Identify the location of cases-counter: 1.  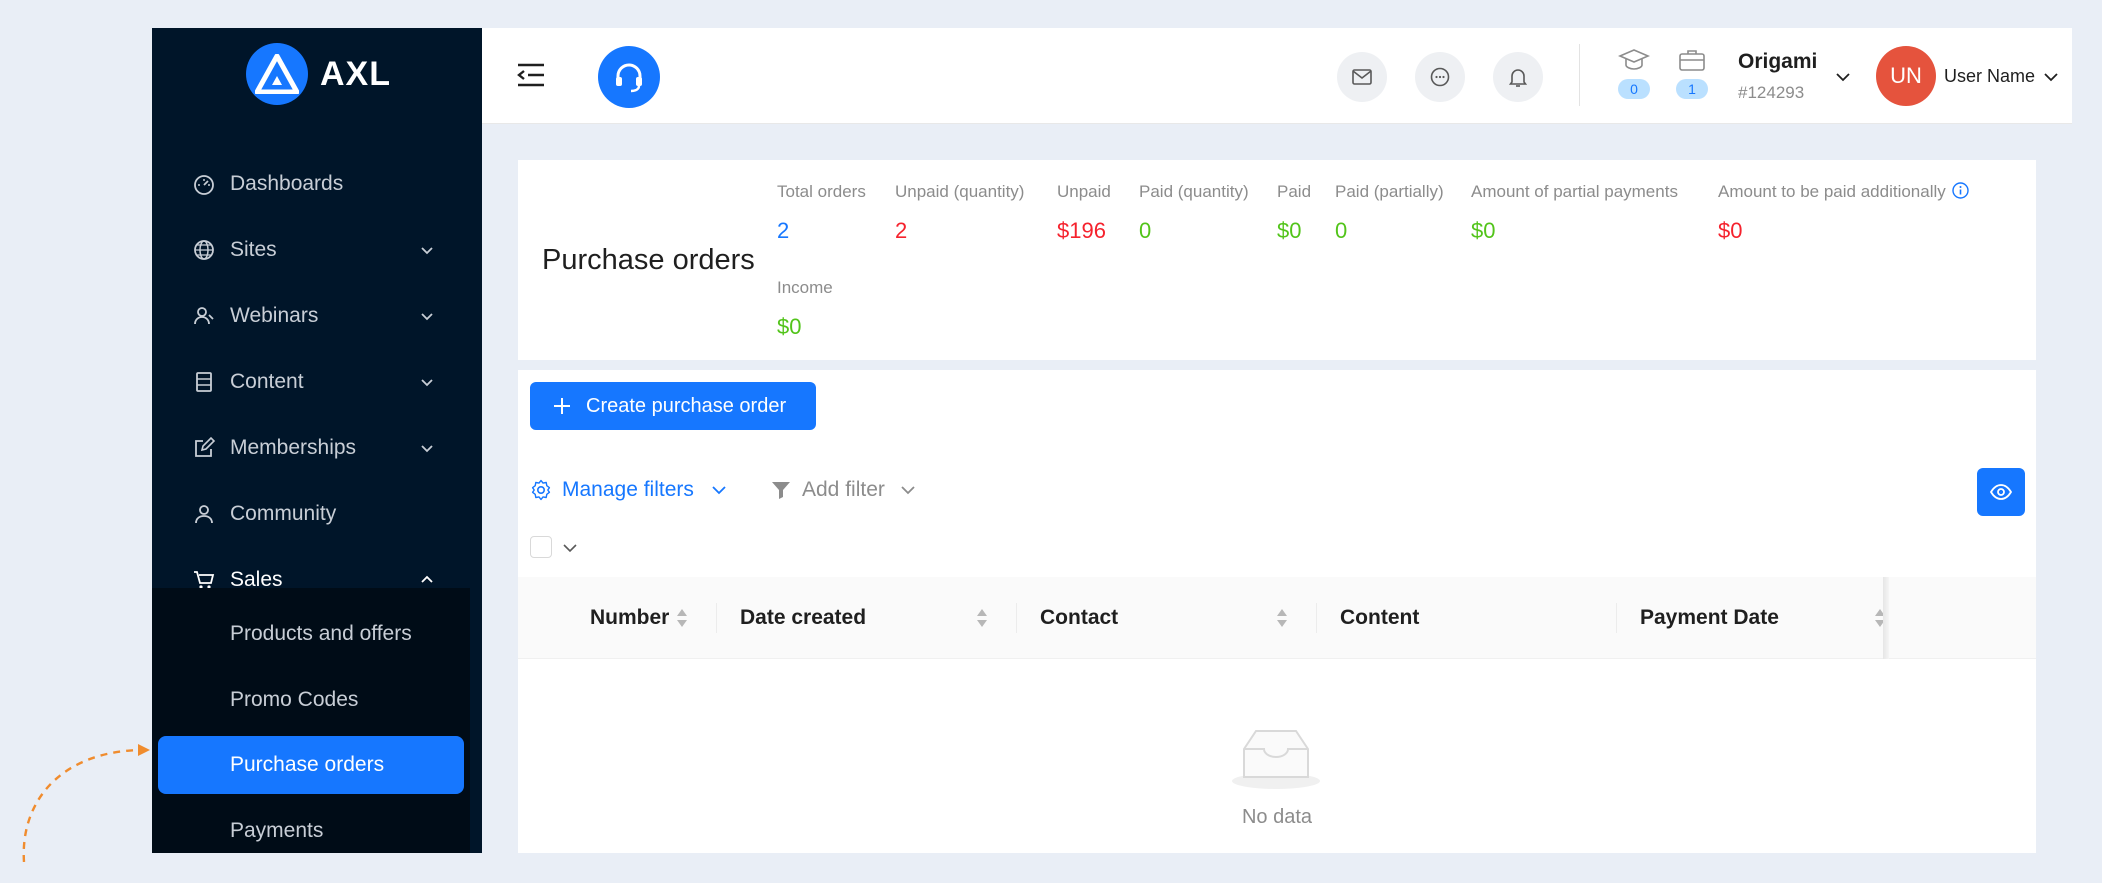
(1692, 73).